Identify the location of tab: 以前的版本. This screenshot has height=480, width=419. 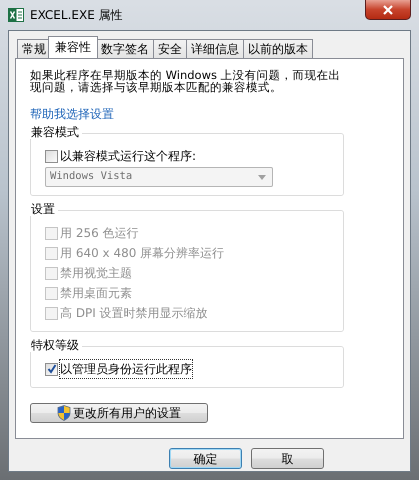
(278, 48).